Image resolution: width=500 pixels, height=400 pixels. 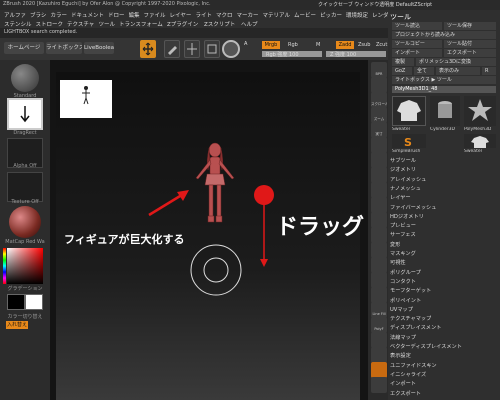 I want to click on swap-button: 入れ替え, so click(x=17, y=325).